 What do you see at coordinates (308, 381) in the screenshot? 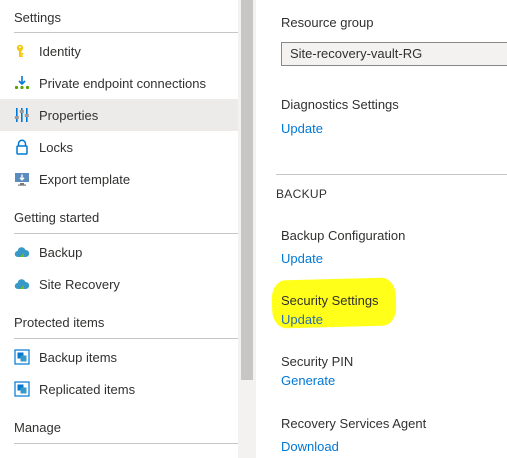
I see `security-pin-generate-link: Generate` at bounding box center [308, 381].